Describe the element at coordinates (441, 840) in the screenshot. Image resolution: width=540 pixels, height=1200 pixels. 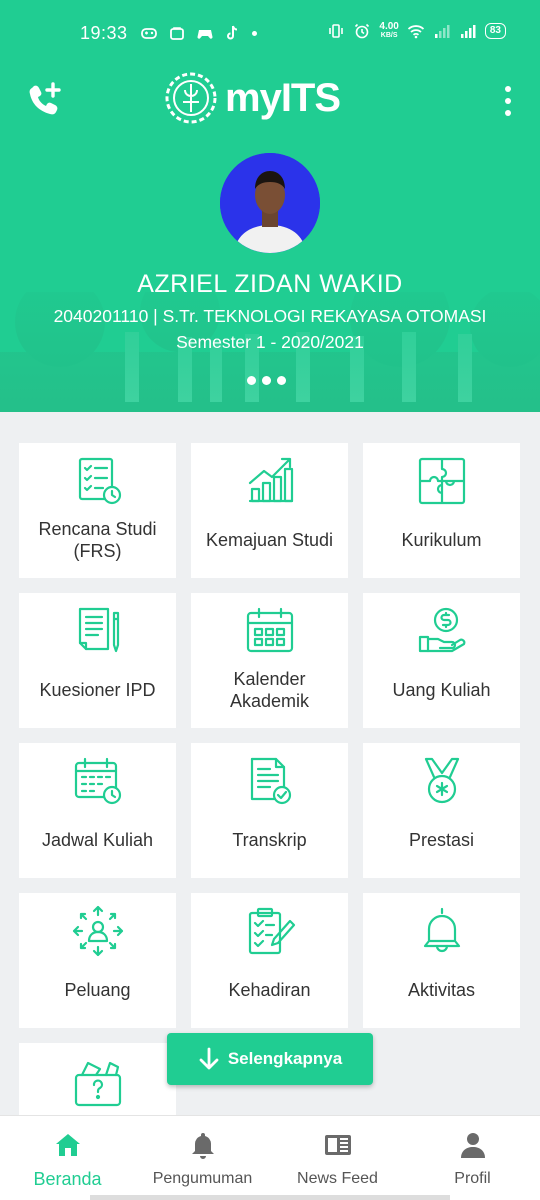
I see `menu-label: Prestasi` at that location.